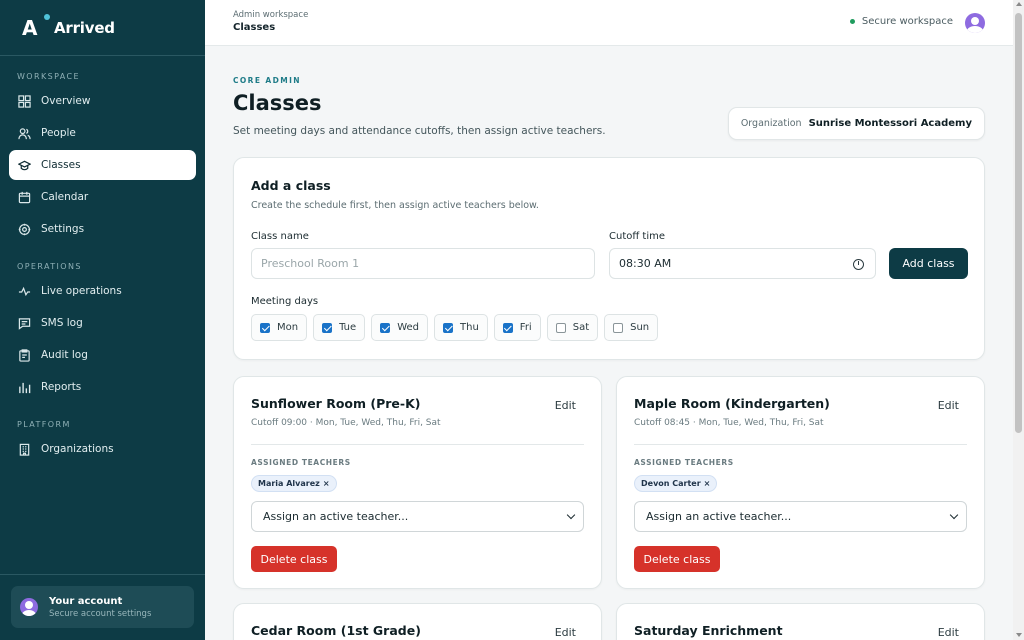 This screenshot has width=1024, height=640. I want to click on sidebar-item-audit-log: Audit log, so click(102, 355).